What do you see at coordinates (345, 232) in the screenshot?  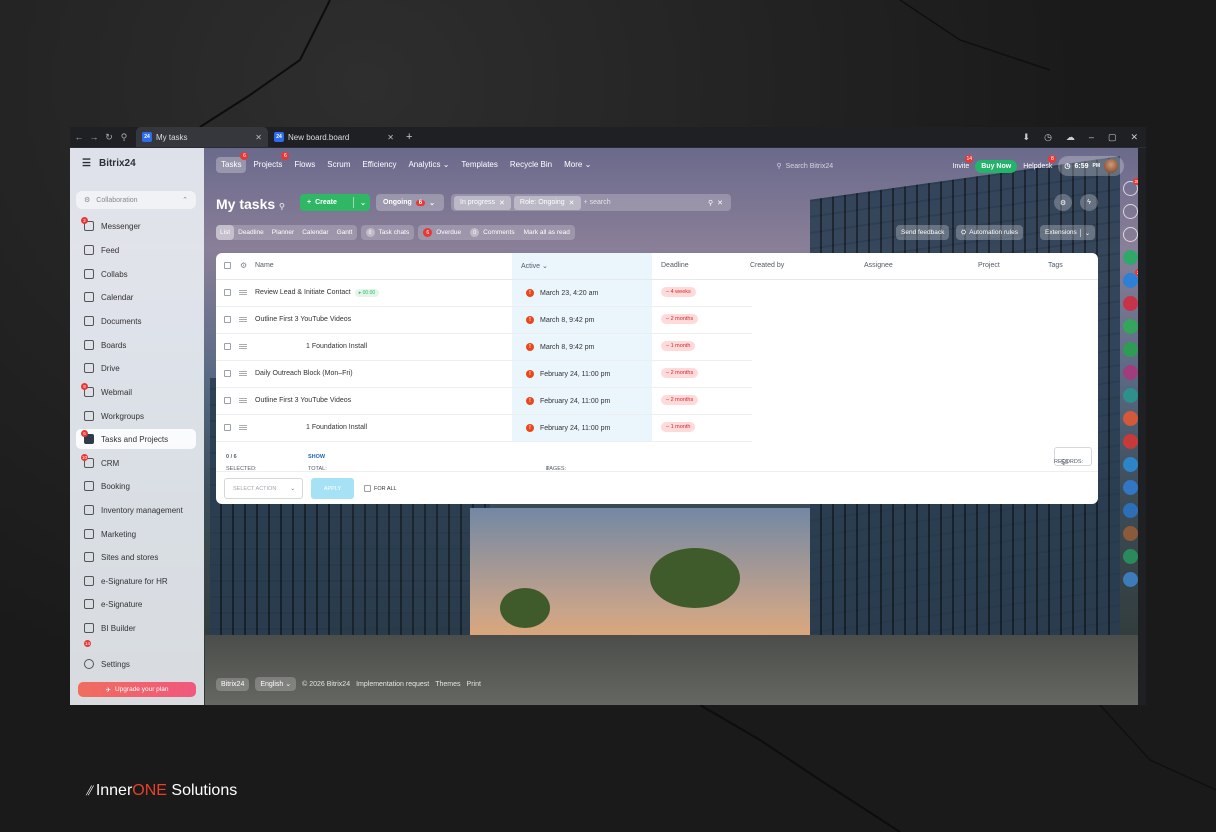 I see `view-mode-gantt: Gantt` at bounding box center [345, 232].